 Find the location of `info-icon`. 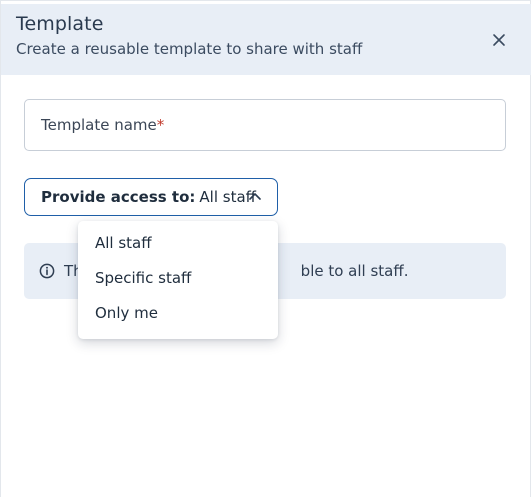

info-icon is located at coordinates (47, 271).